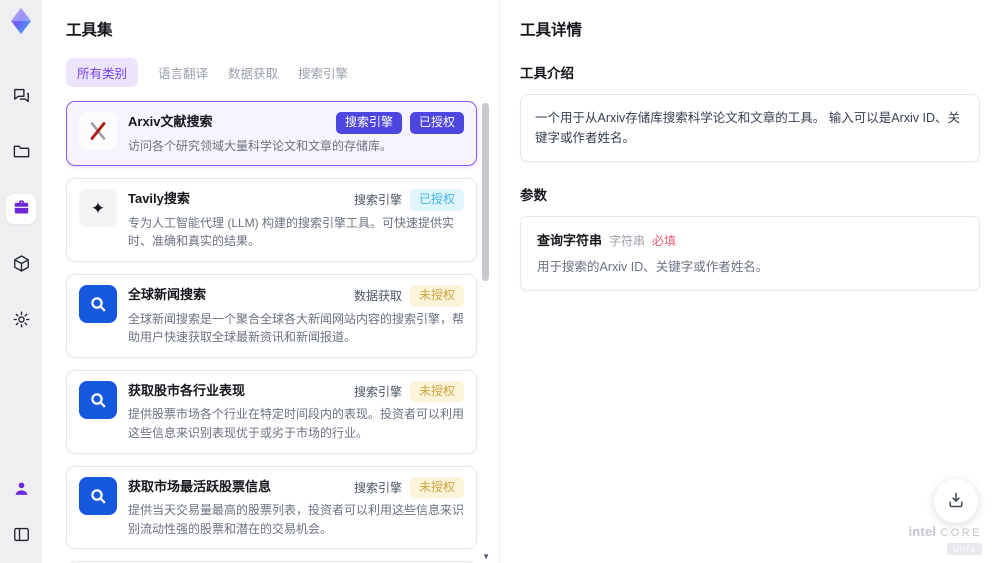 This screenshot has height=563, width=1000. I want to click on category-tabs: 所有类别 语言翻译 数据获取 搜索引擎, so click(277, 72).